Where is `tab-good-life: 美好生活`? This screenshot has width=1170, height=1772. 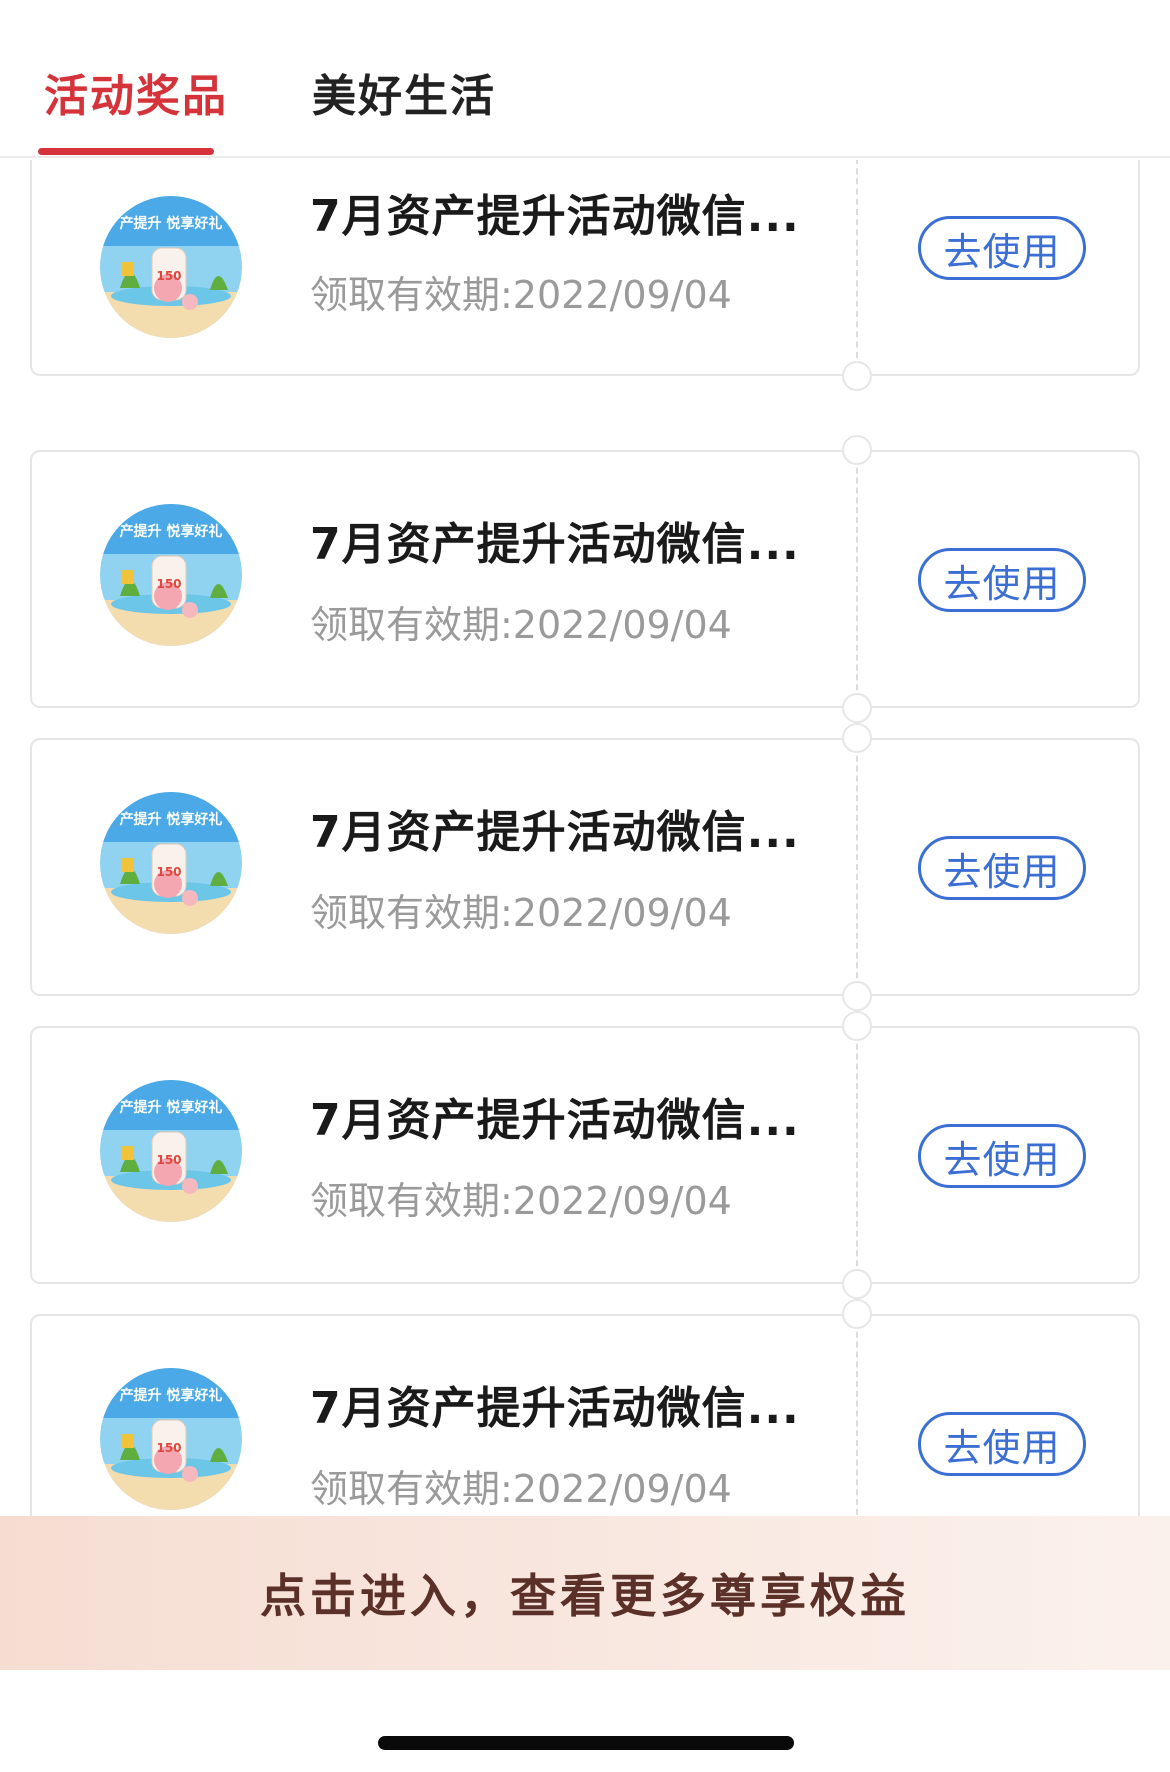 tab-good-life: 美好生活 is located at coordinates (404, 92).